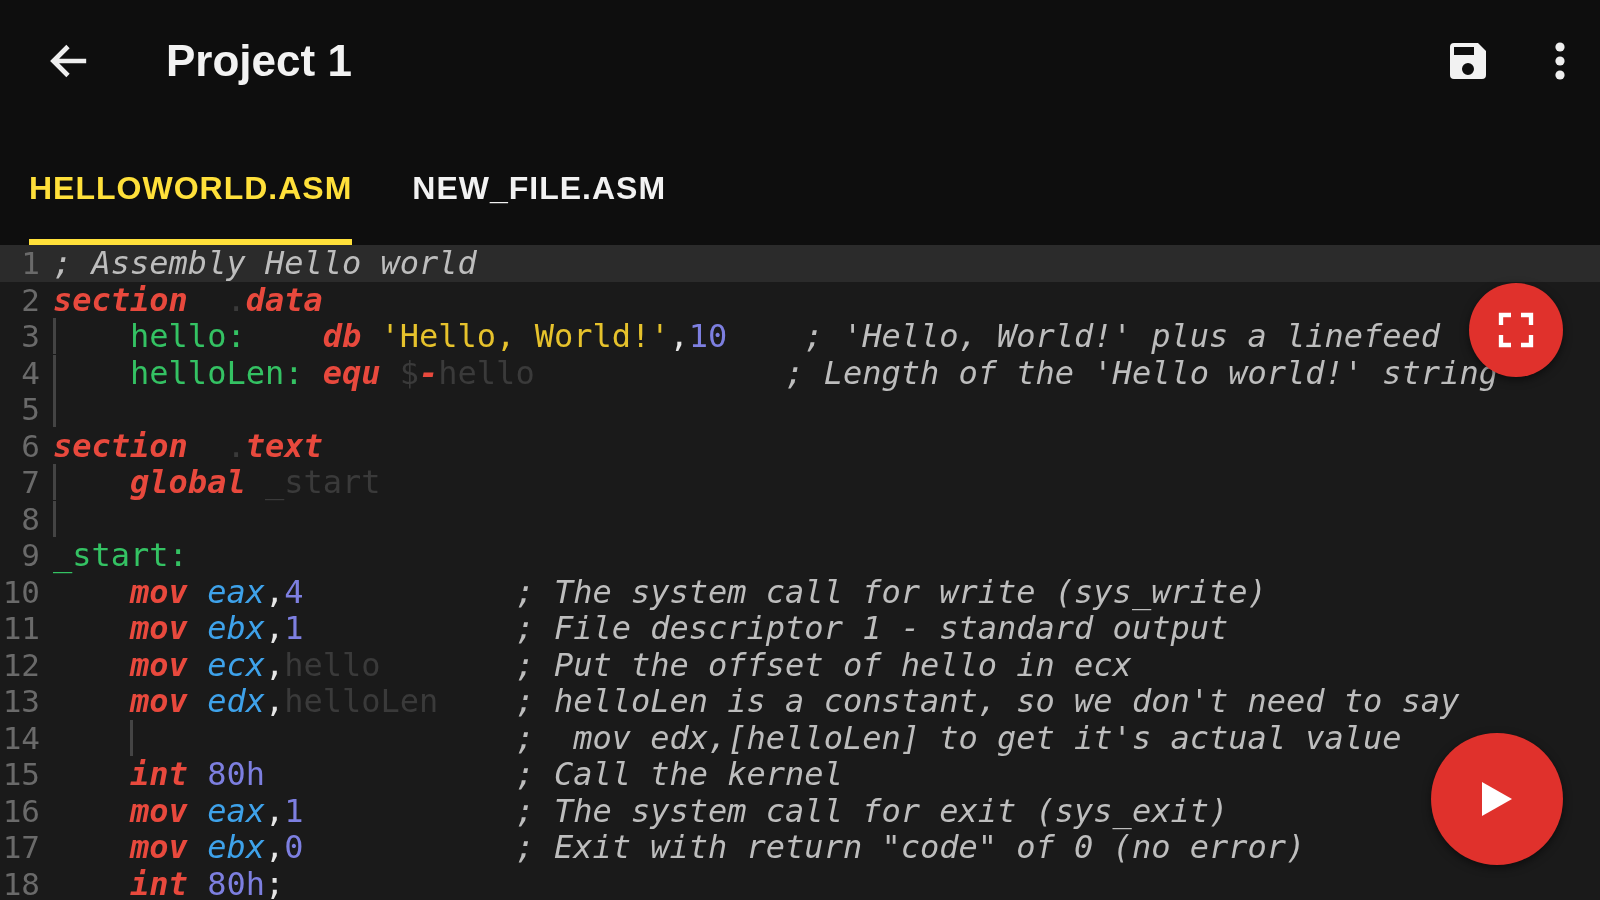  I want to click on play-icon, so click(1497, 799).